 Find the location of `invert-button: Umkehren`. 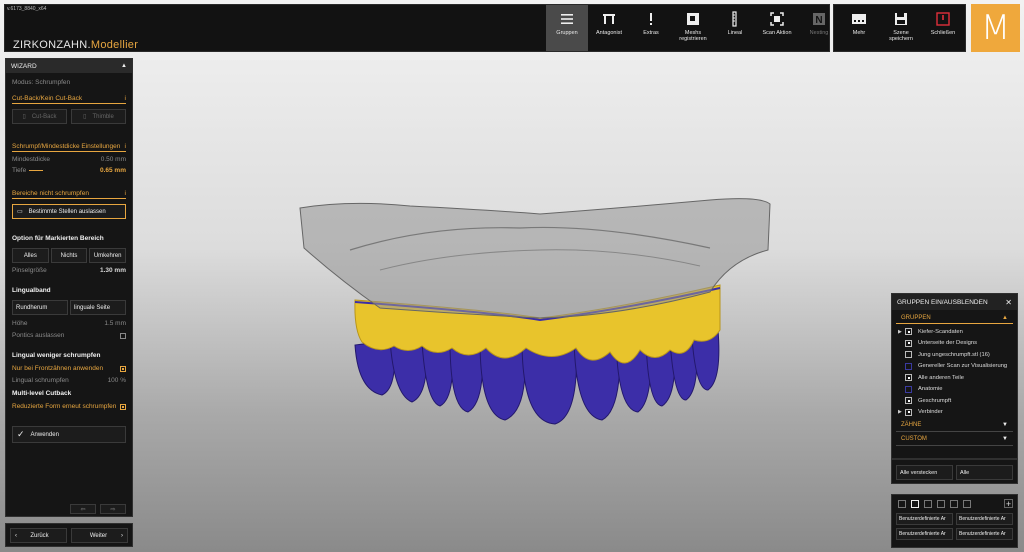

invert-button: Umkehren is located at coordinates (108, 255).